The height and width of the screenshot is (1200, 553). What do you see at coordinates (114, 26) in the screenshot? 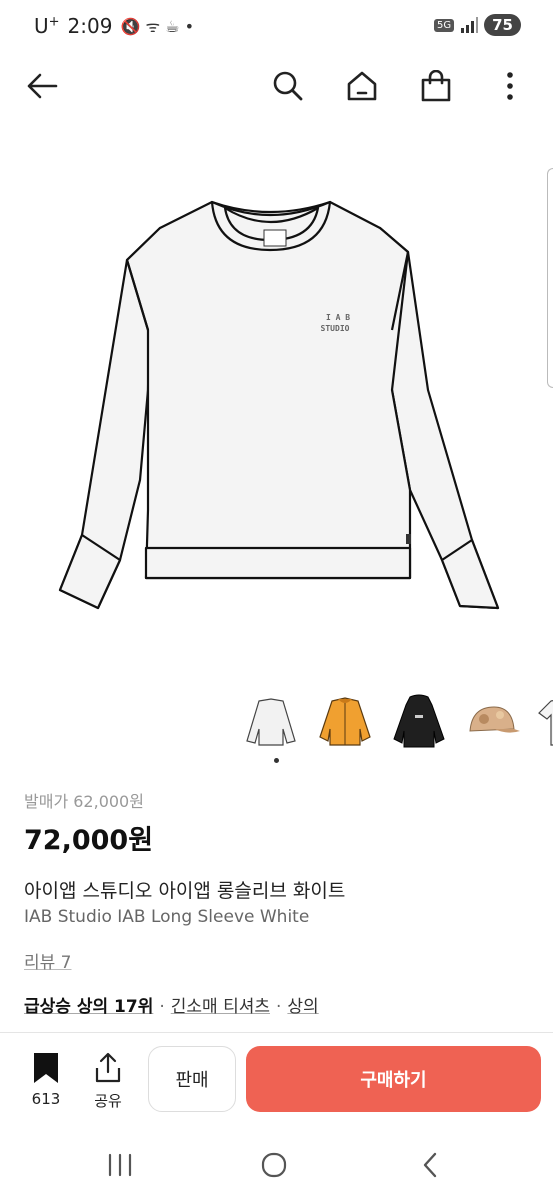
I see `status-left: U+ 2:09 🔇 ᯤ ☕ •` at bounding box center [114, 26].